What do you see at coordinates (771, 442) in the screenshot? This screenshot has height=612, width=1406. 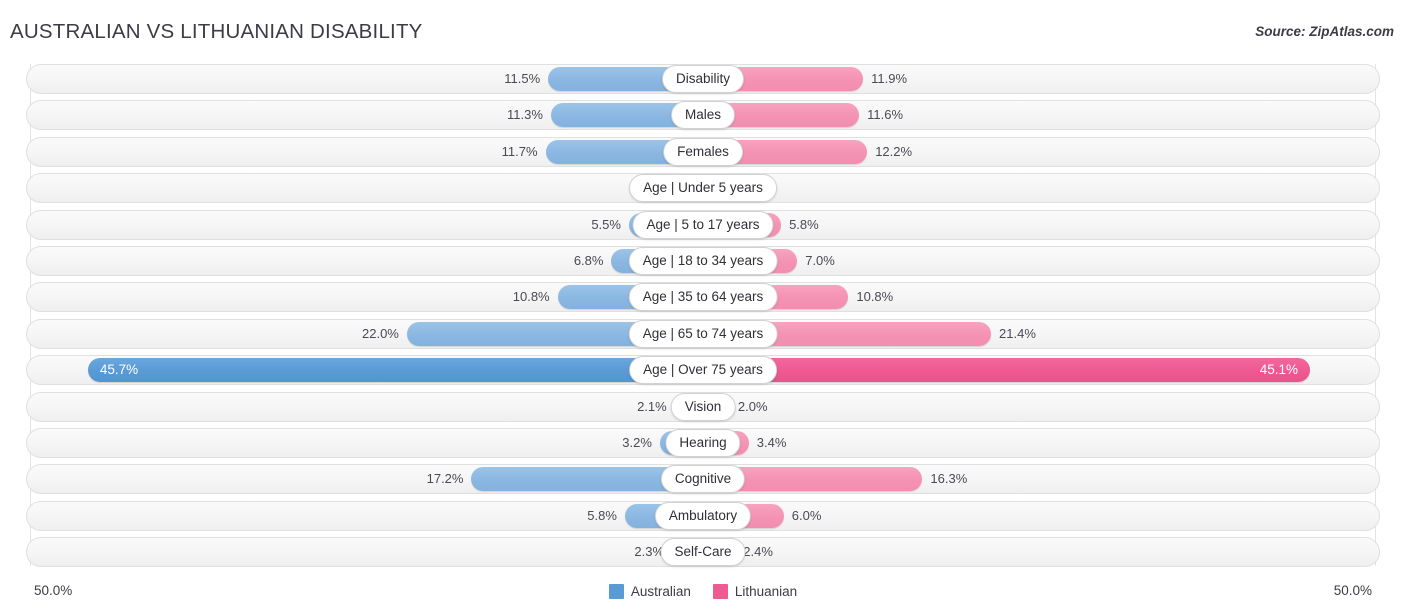 I see `value-label-lithuanian: 3.4%` at bounding box center [771, 442].